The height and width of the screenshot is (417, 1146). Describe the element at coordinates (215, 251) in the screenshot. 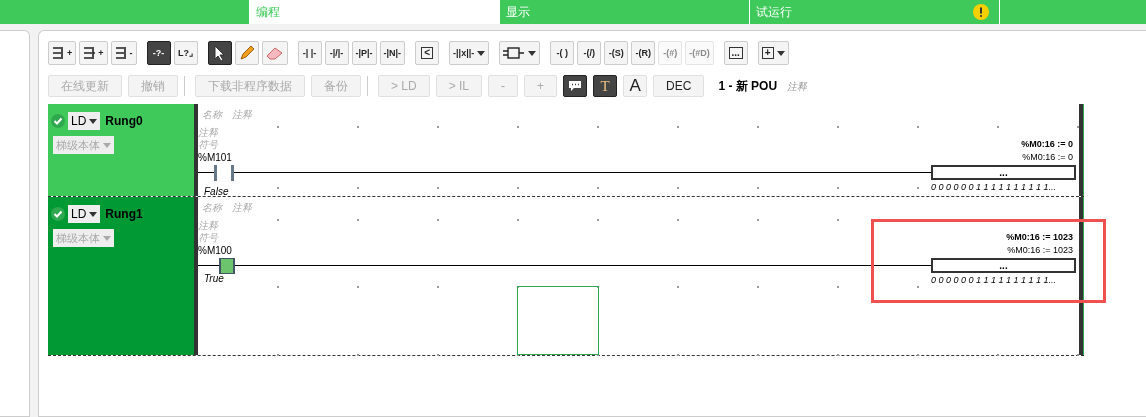

I see `contact-address: %M100` at that location.